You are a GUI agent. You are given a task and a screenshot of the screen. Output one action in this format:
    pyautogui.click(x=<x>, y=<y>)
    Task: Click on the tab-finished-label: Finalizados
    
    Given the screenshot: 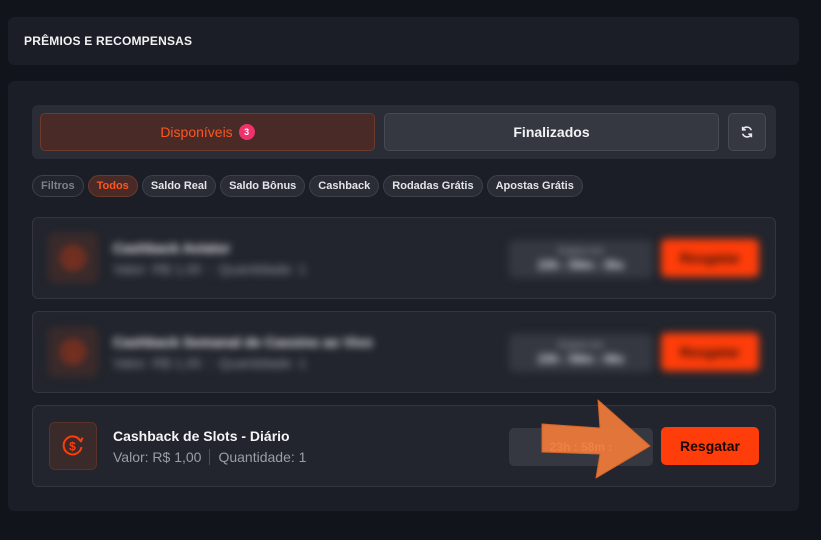 What is the action you would take?
    pyautogui.click(x=551, y=132)
    